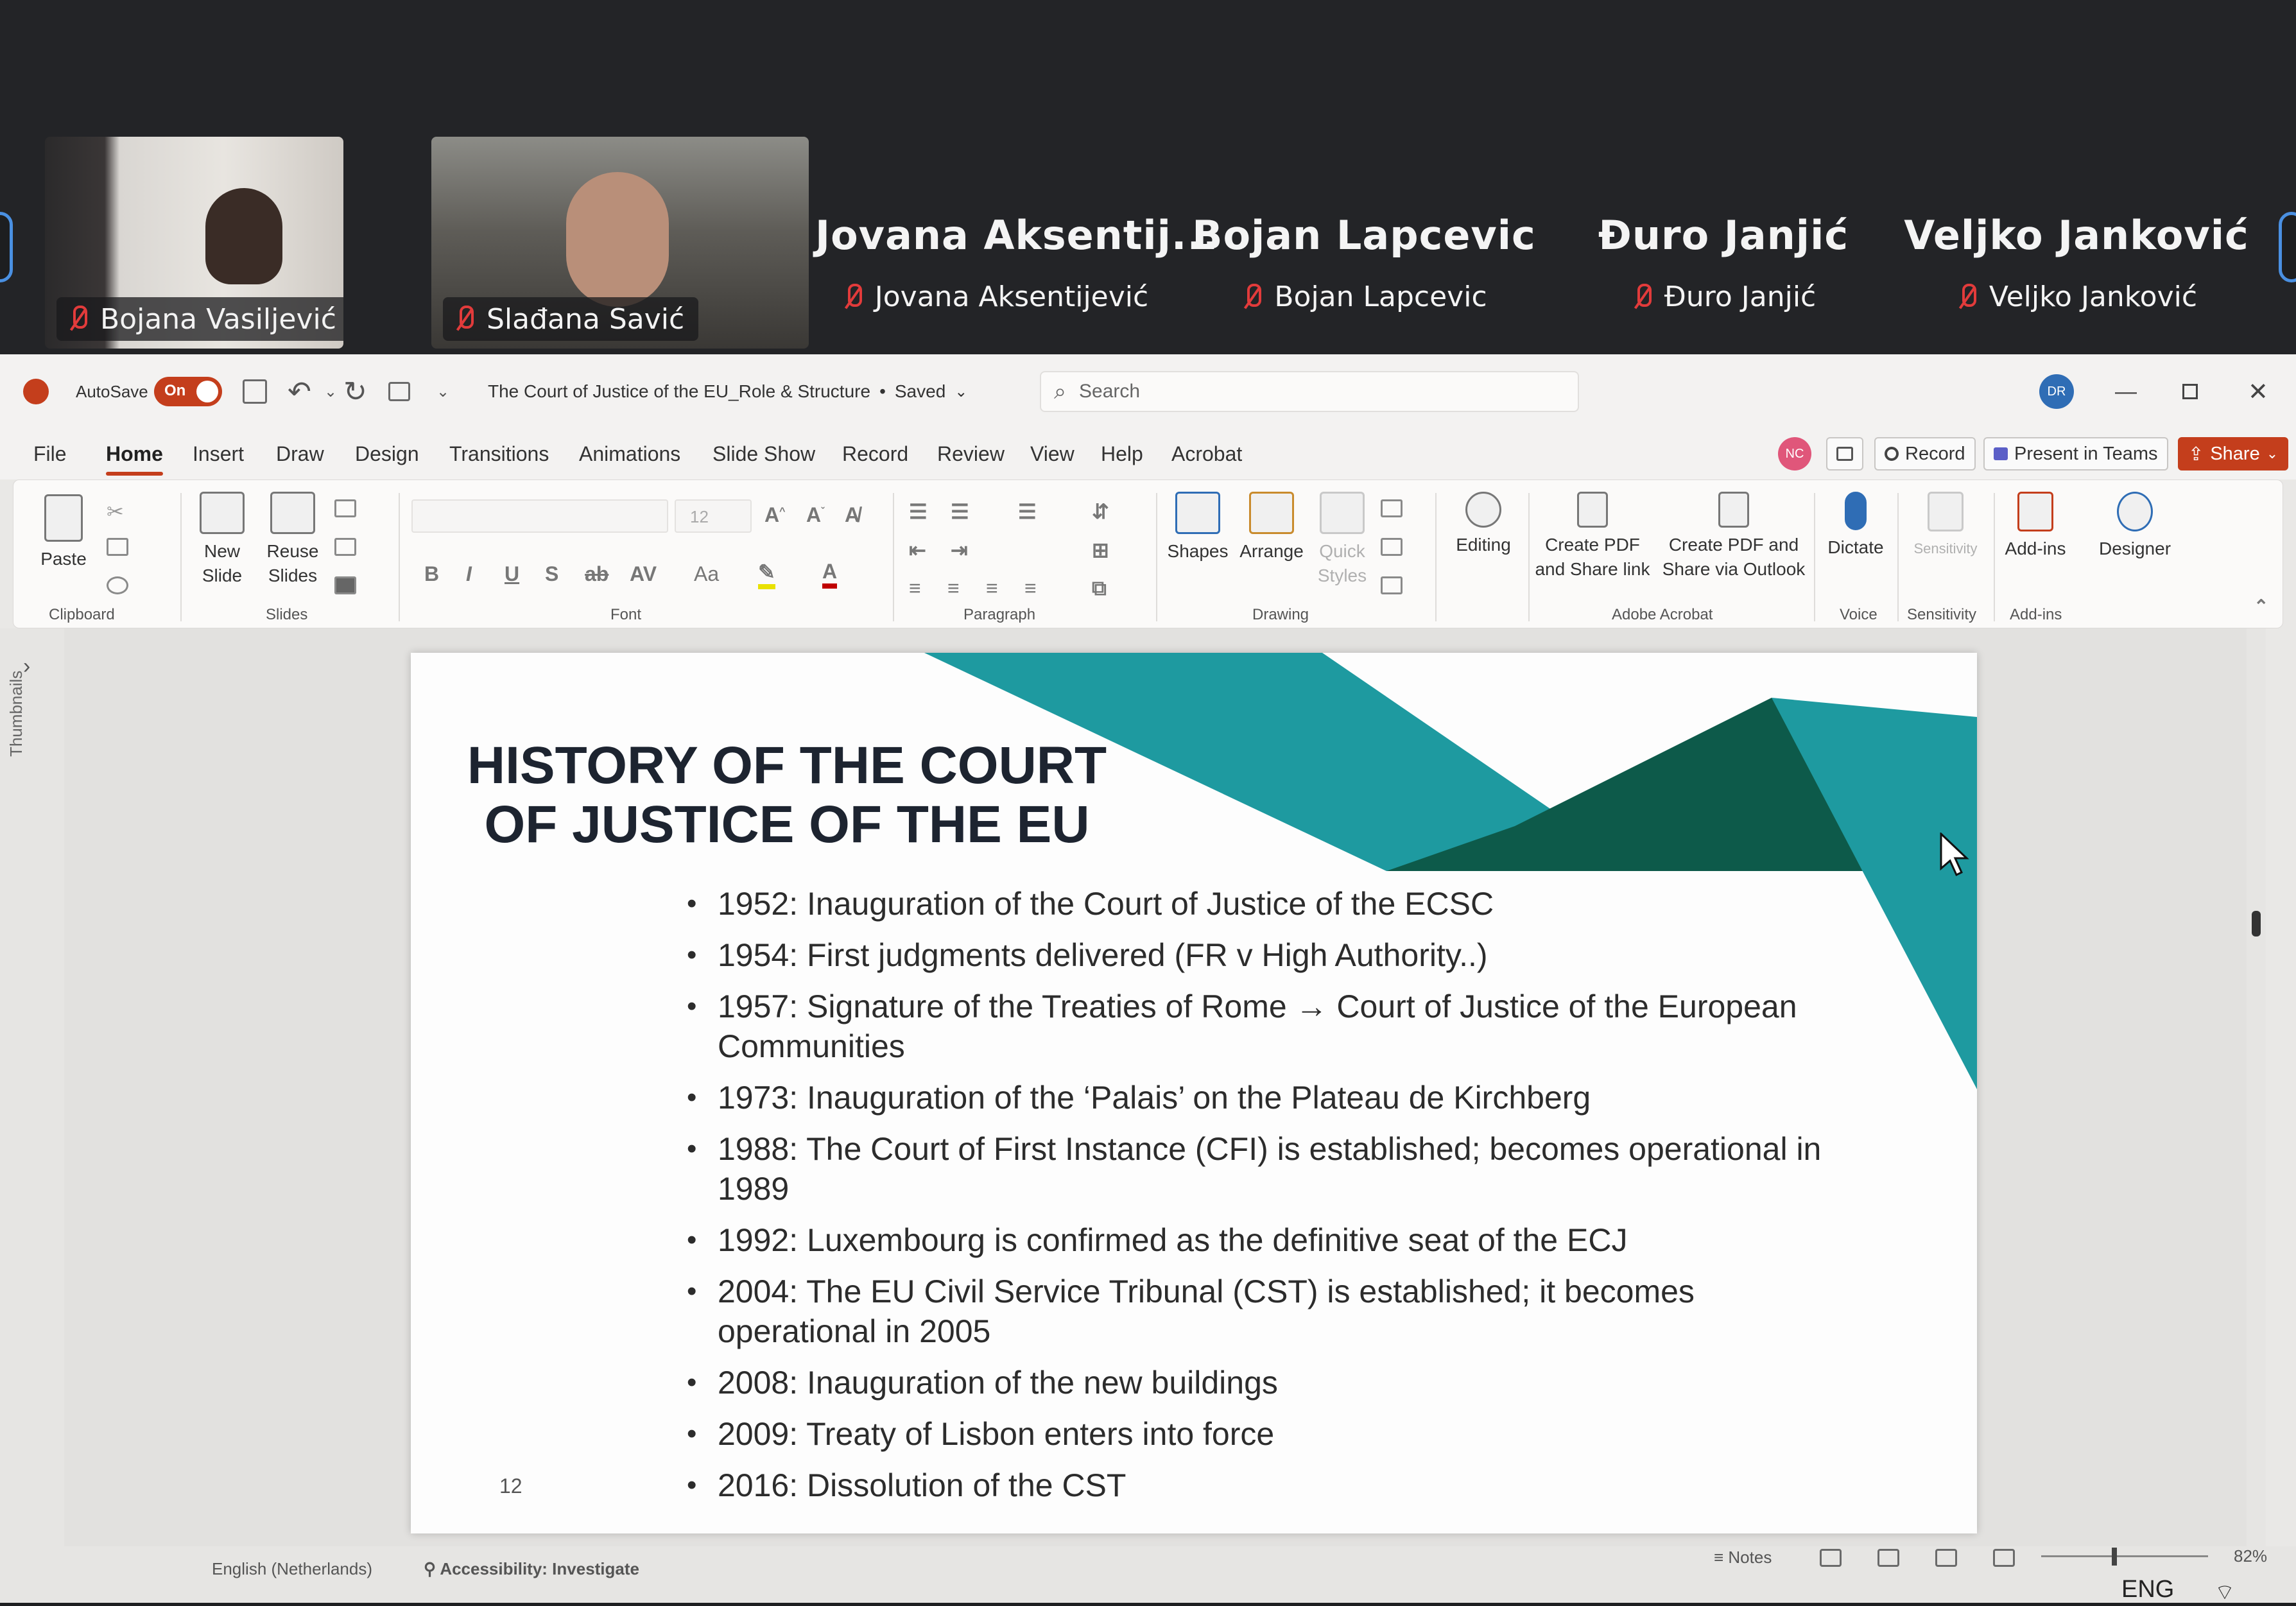  What do you see at coordinates (292, 1569) in the screenshot?
I see `language-status: English (Netherlands)` at bounding box center [292, 1569].